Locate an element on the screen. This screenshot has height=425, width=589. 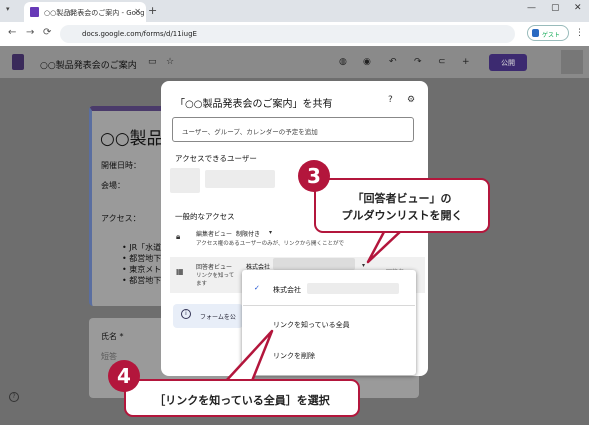
step4-badge: 4 is located at coordinates (124, 376).